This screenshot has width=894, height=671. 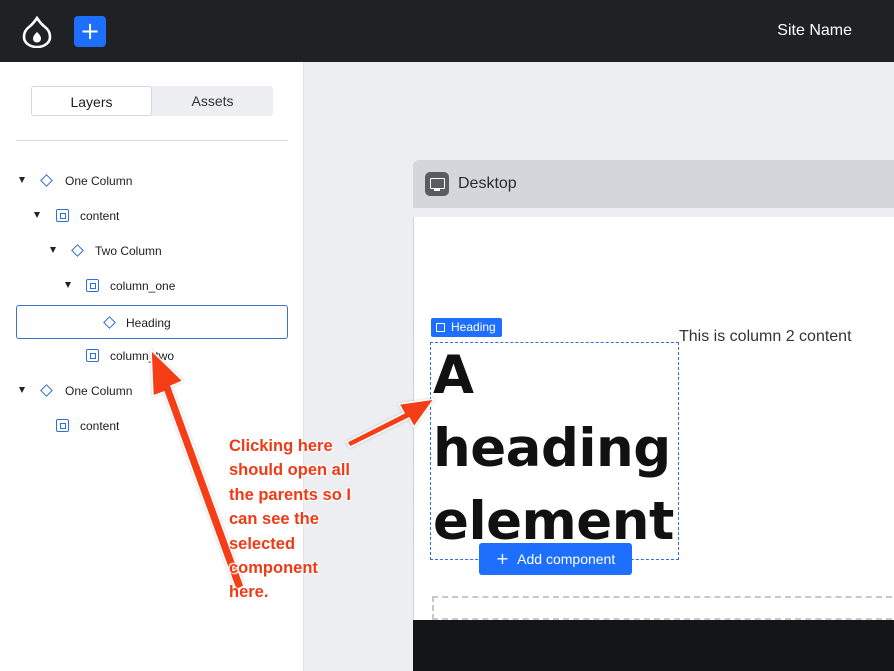 What do you see at coordinates (148, 323) in the screenshot?
I see `tree-item-label: Heading` at bounding box center [148, 323].